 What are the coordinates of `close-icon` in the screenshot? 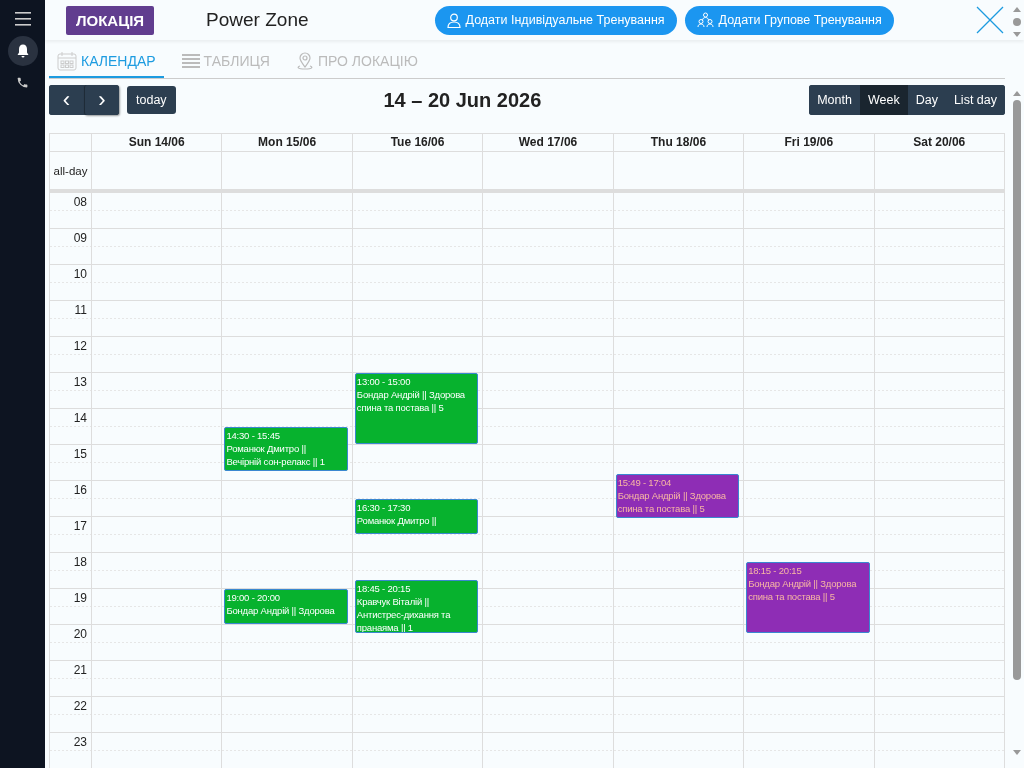 It's located at (990, 20).